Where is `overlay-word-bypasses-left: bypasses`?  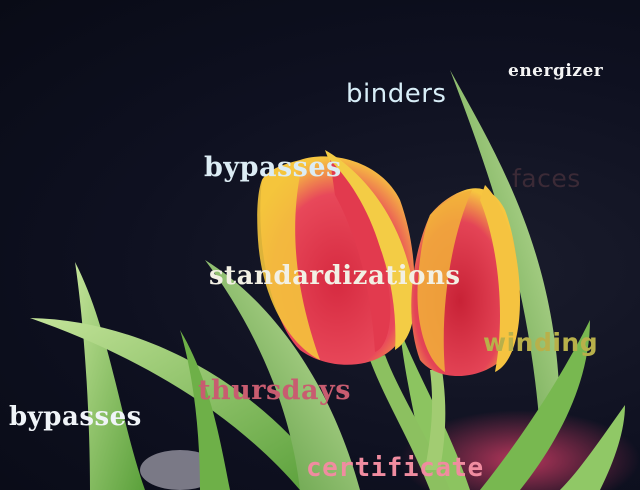
overlay-word-bypasses-left: bypasses is located at coordinates (75, 417).